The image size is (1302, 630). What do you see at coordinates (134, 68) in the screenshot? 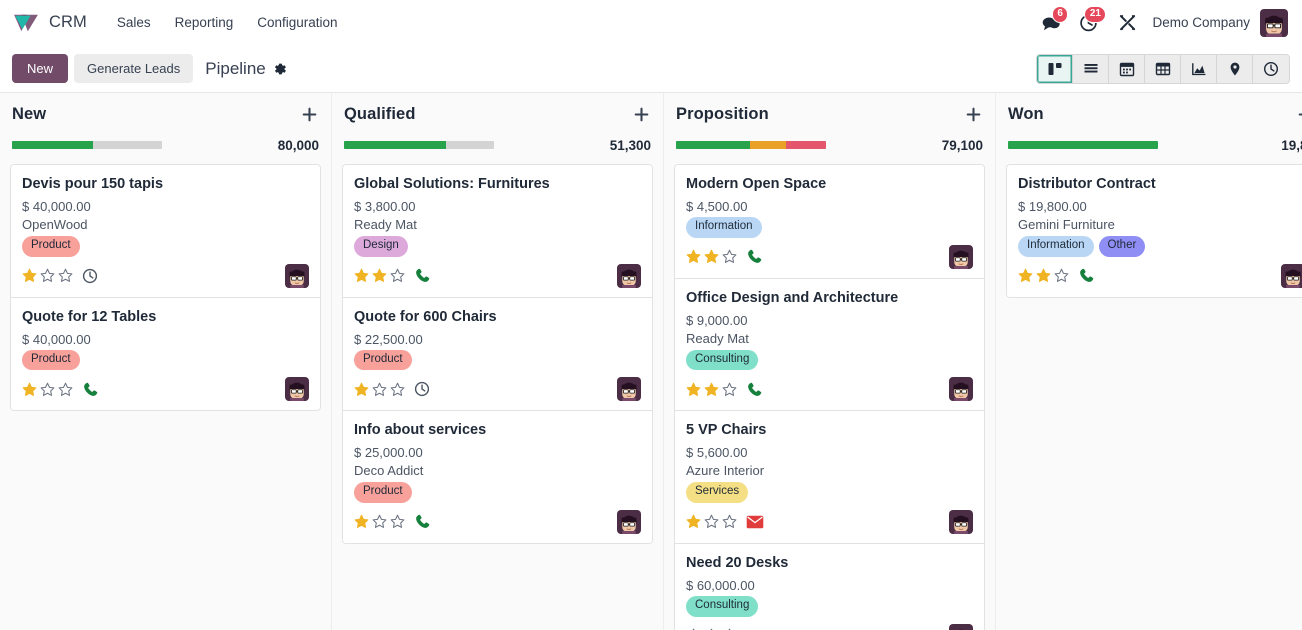
I see `generate-leads-button: Generate Leads` at bounding box center [134, 68].